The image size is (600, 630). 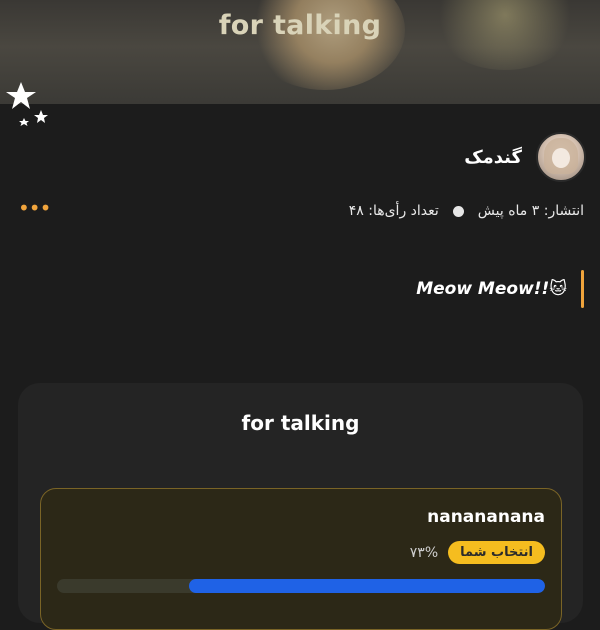 I want to click on post-text: Meow Meow!!🐱, so click(x=491, y=289).